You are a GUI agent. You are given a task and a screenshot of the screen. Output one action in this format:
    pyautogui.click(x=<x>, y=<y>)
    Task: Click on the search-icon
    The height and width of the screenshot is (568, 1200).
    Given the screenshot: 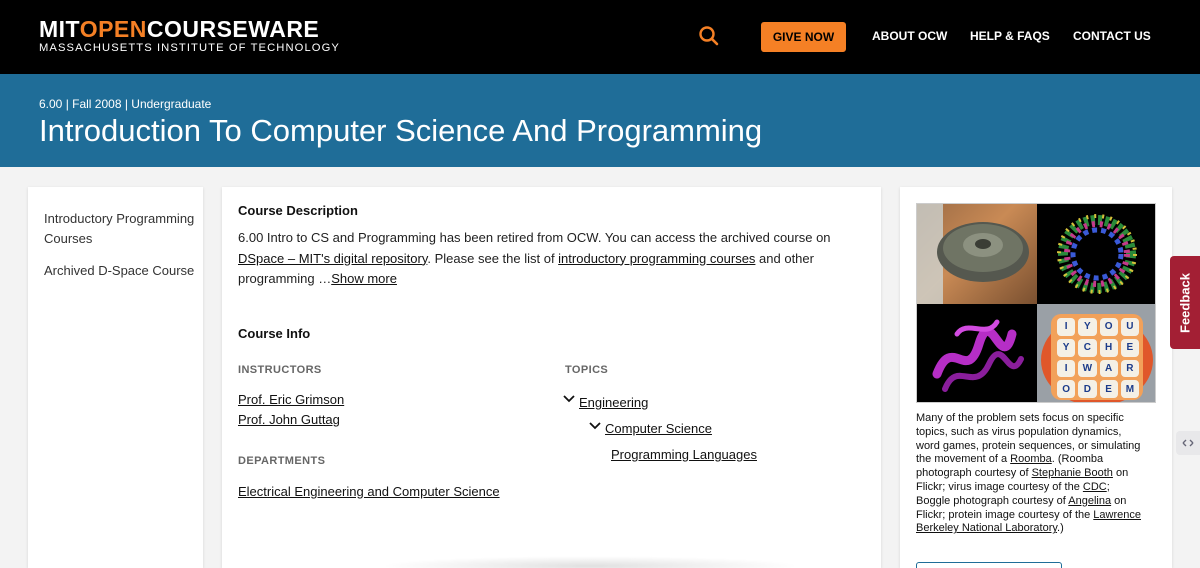 What is the action you would take?
    pyautogui.click(x=709, y=36)
    